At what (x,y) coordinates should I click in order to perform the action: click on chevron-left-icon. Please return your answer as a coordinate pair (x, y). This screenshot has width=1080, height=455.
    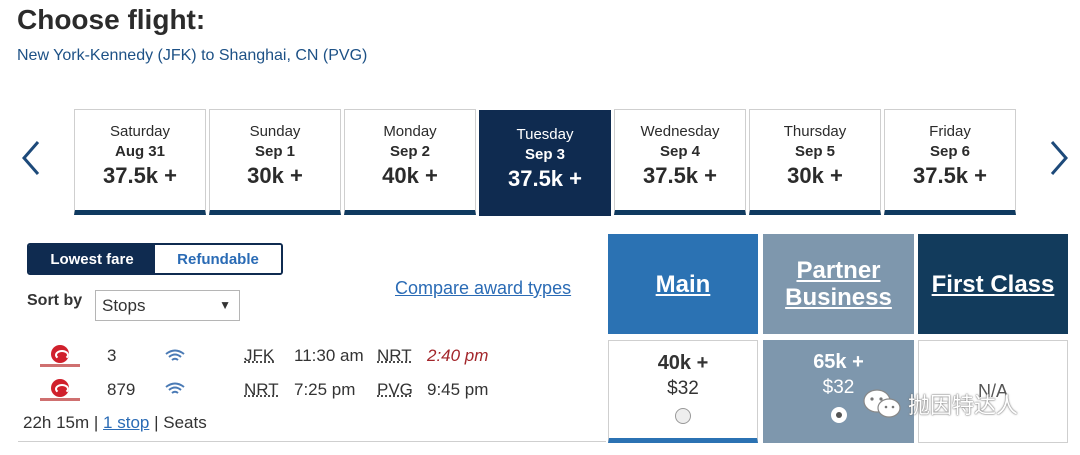
    Looking at the image, I should click on (31, 158).